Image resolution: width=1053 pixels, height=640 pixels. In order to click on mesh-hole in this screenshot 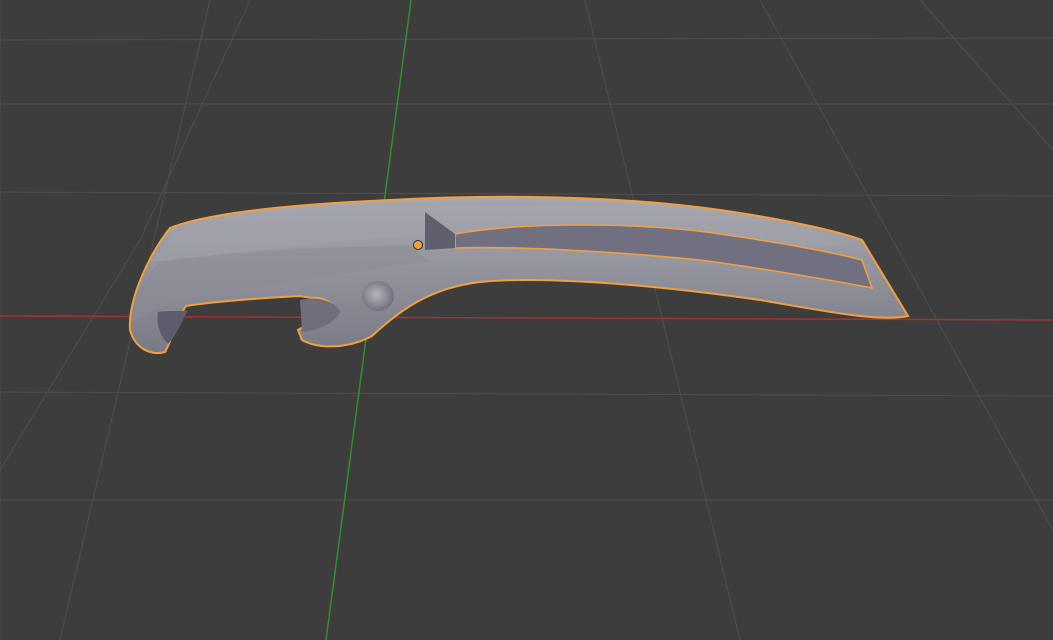, I will do `click(378, 296)`.